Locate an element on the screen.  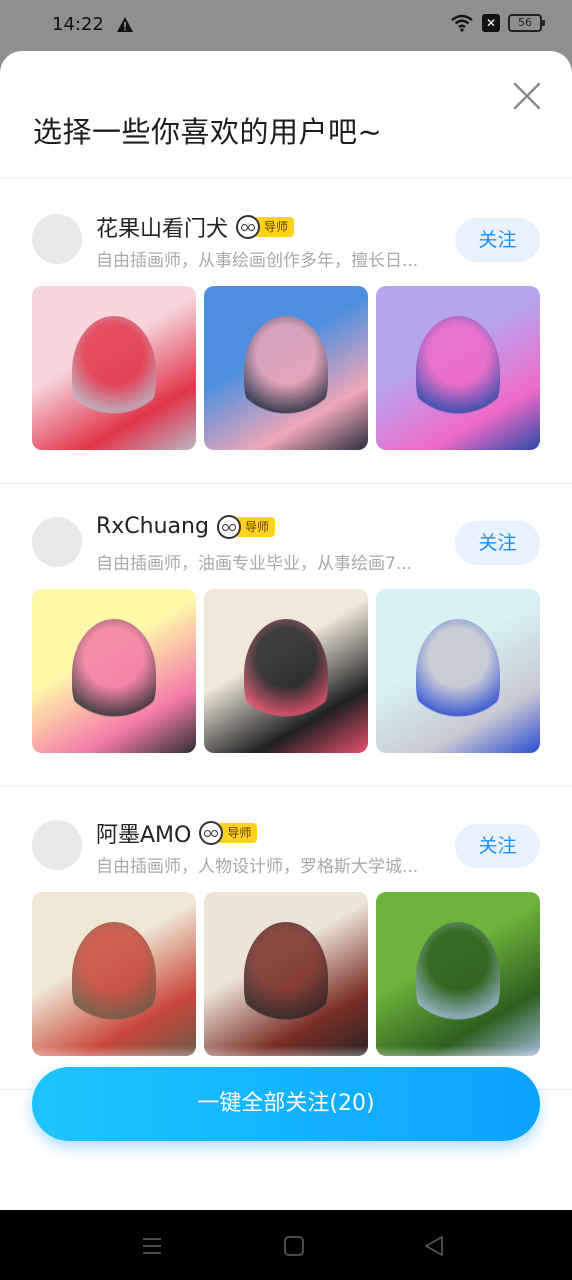
battery-icon: 56 is located at coordinates (526, 23).